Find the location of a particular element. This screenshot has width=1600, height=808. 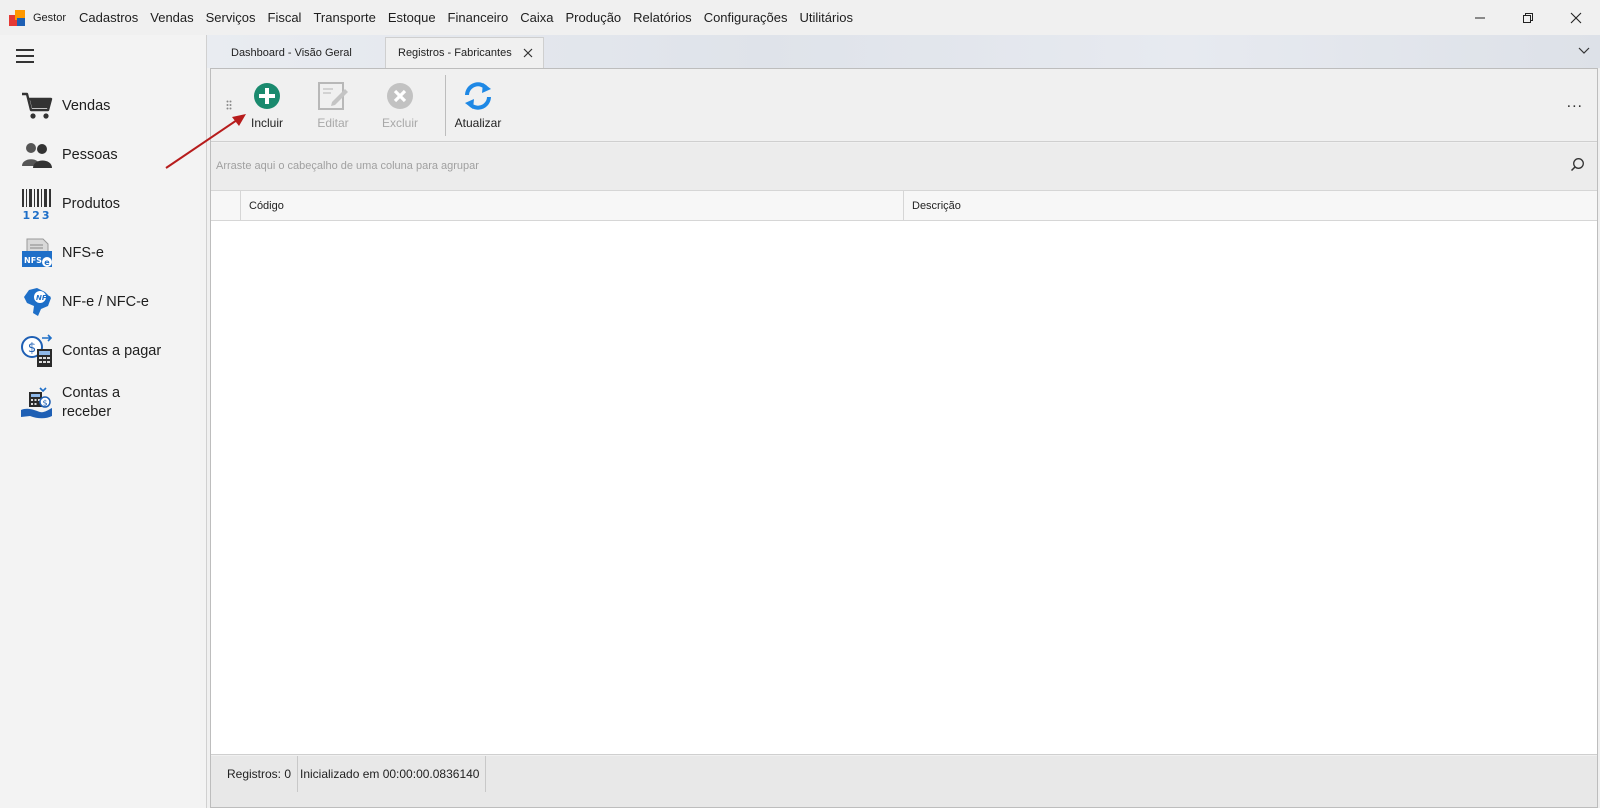

menu-utilitarios: Utilitários is located at coordinates (826, 17).